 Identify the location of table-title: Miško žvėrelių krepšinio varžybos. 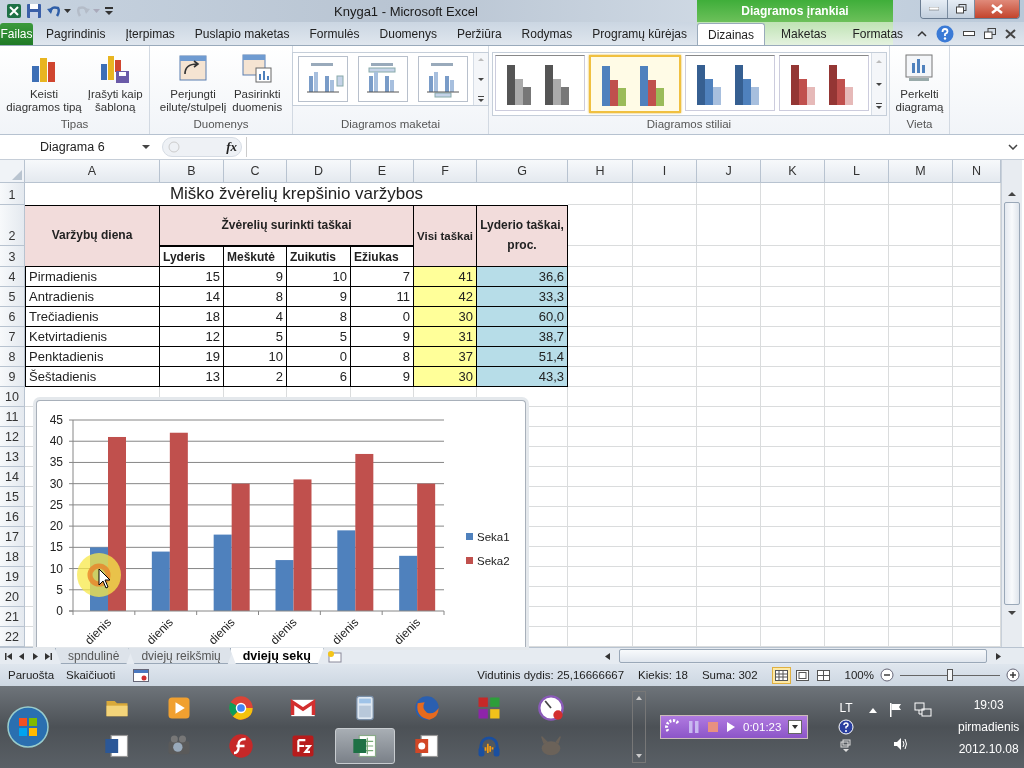
(296, 194).